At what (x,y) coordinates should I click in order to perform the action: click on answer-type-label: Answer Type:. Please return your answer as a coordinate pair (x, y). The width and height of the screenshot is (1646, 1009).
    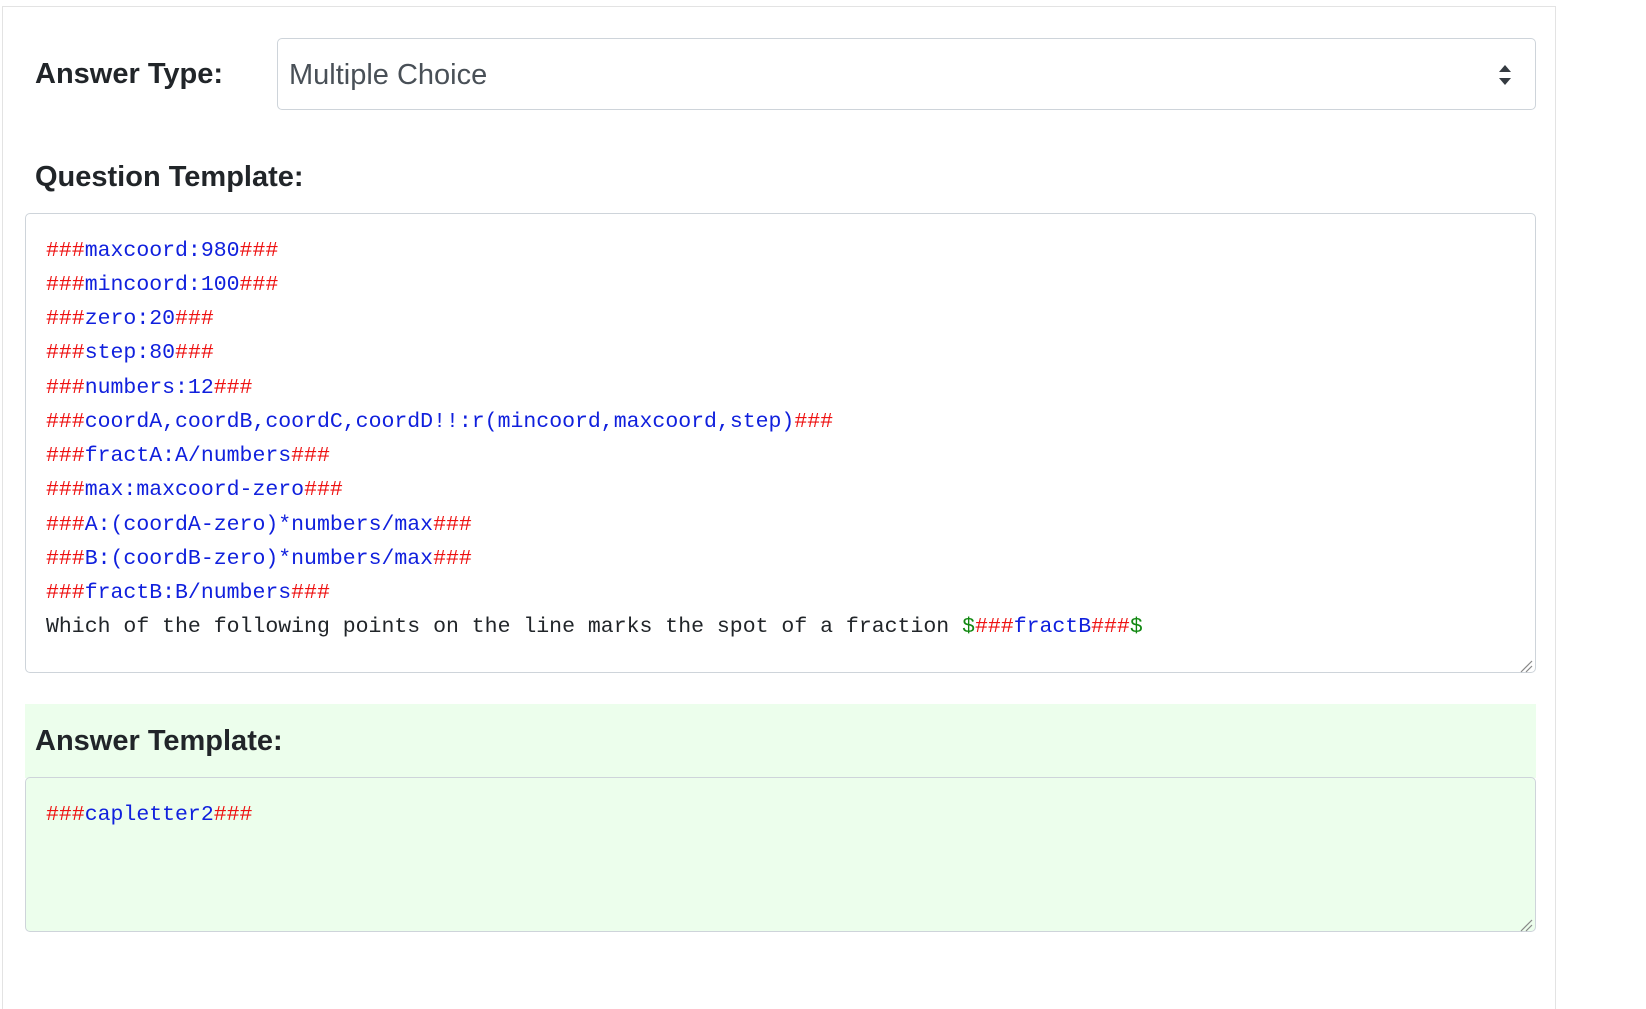
    Looking at the image, I should click on (129, 74).